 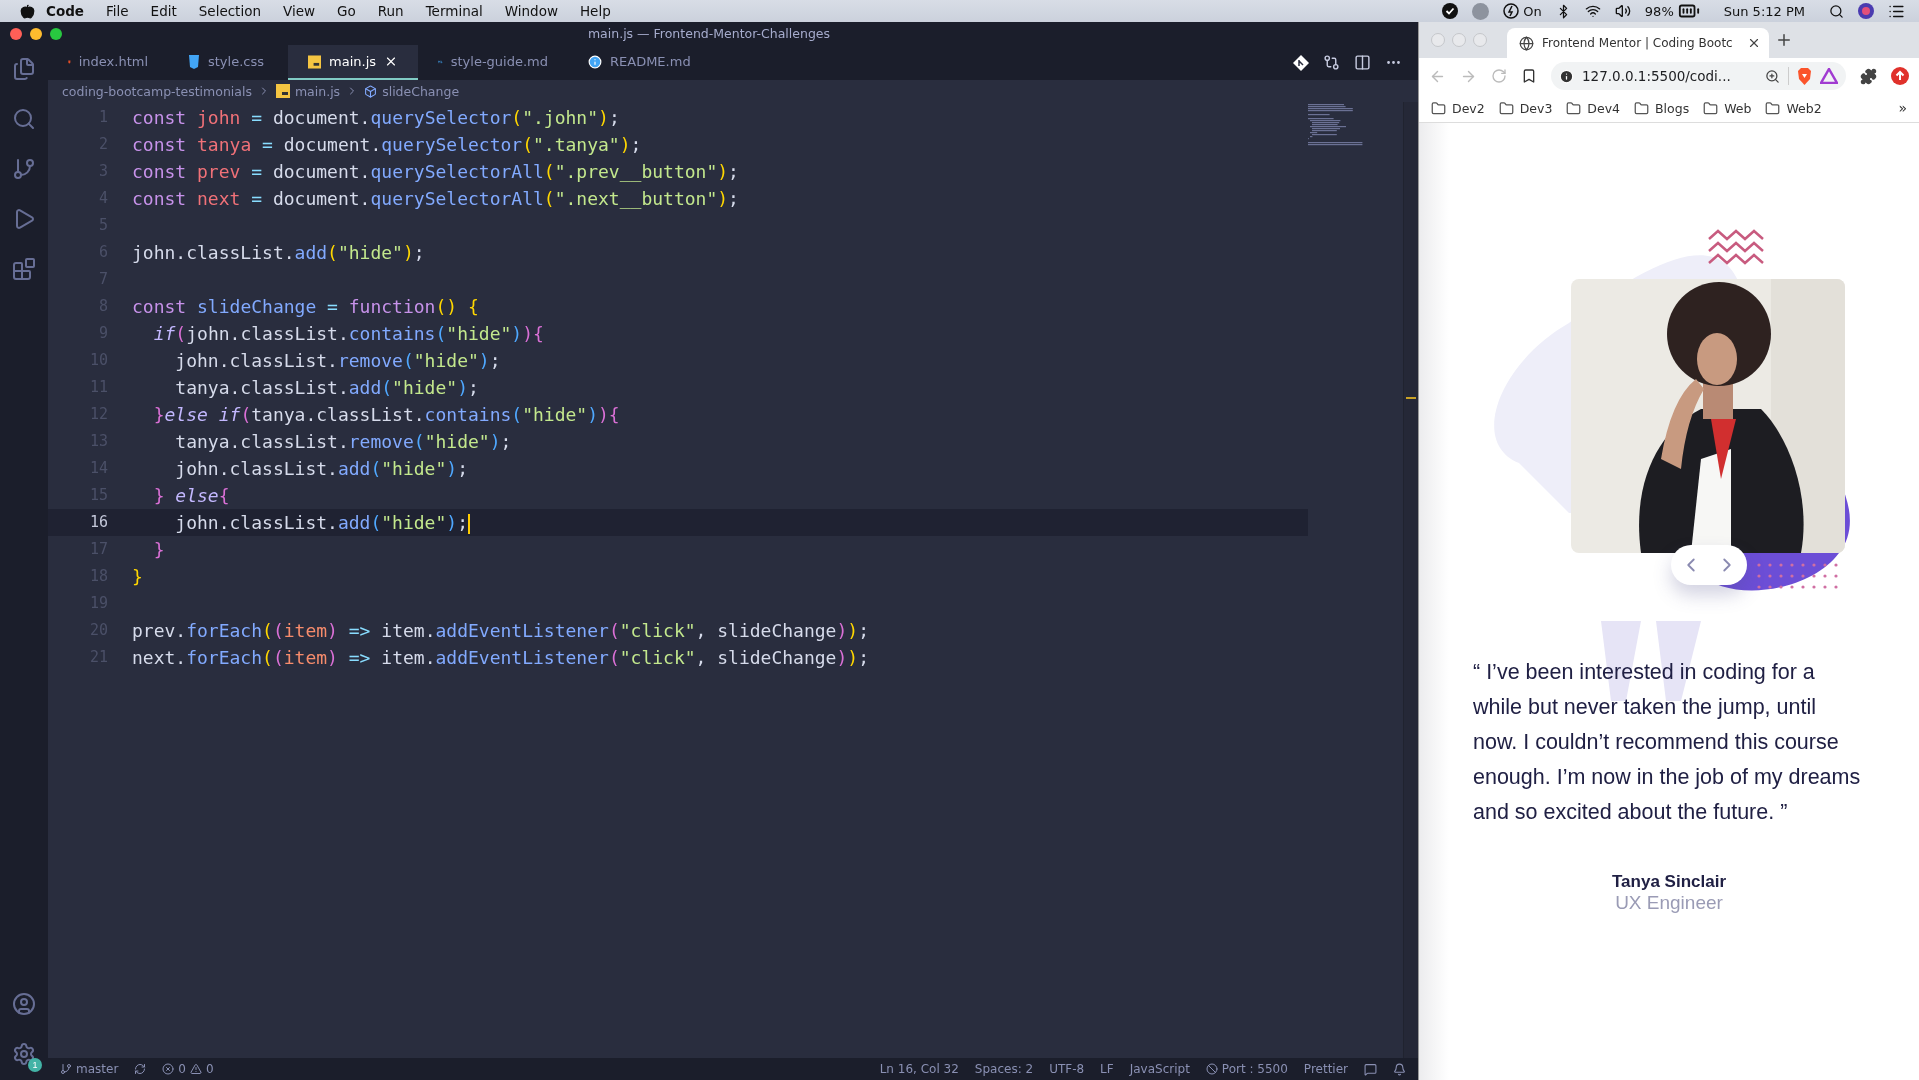 What do you see at coordinates (36, 33) in the screenshot?
I see `minimize-window-button` at bounding box center [36, 33].